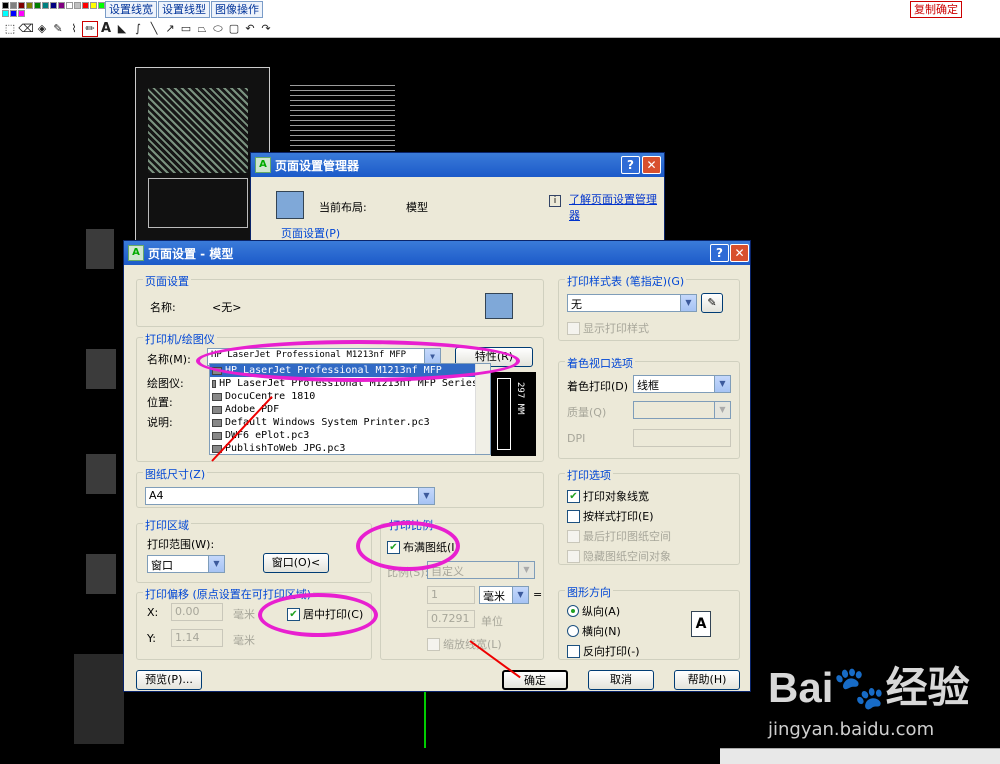  I want to click on select-rect-icon: ⬚, so click(10, 29).